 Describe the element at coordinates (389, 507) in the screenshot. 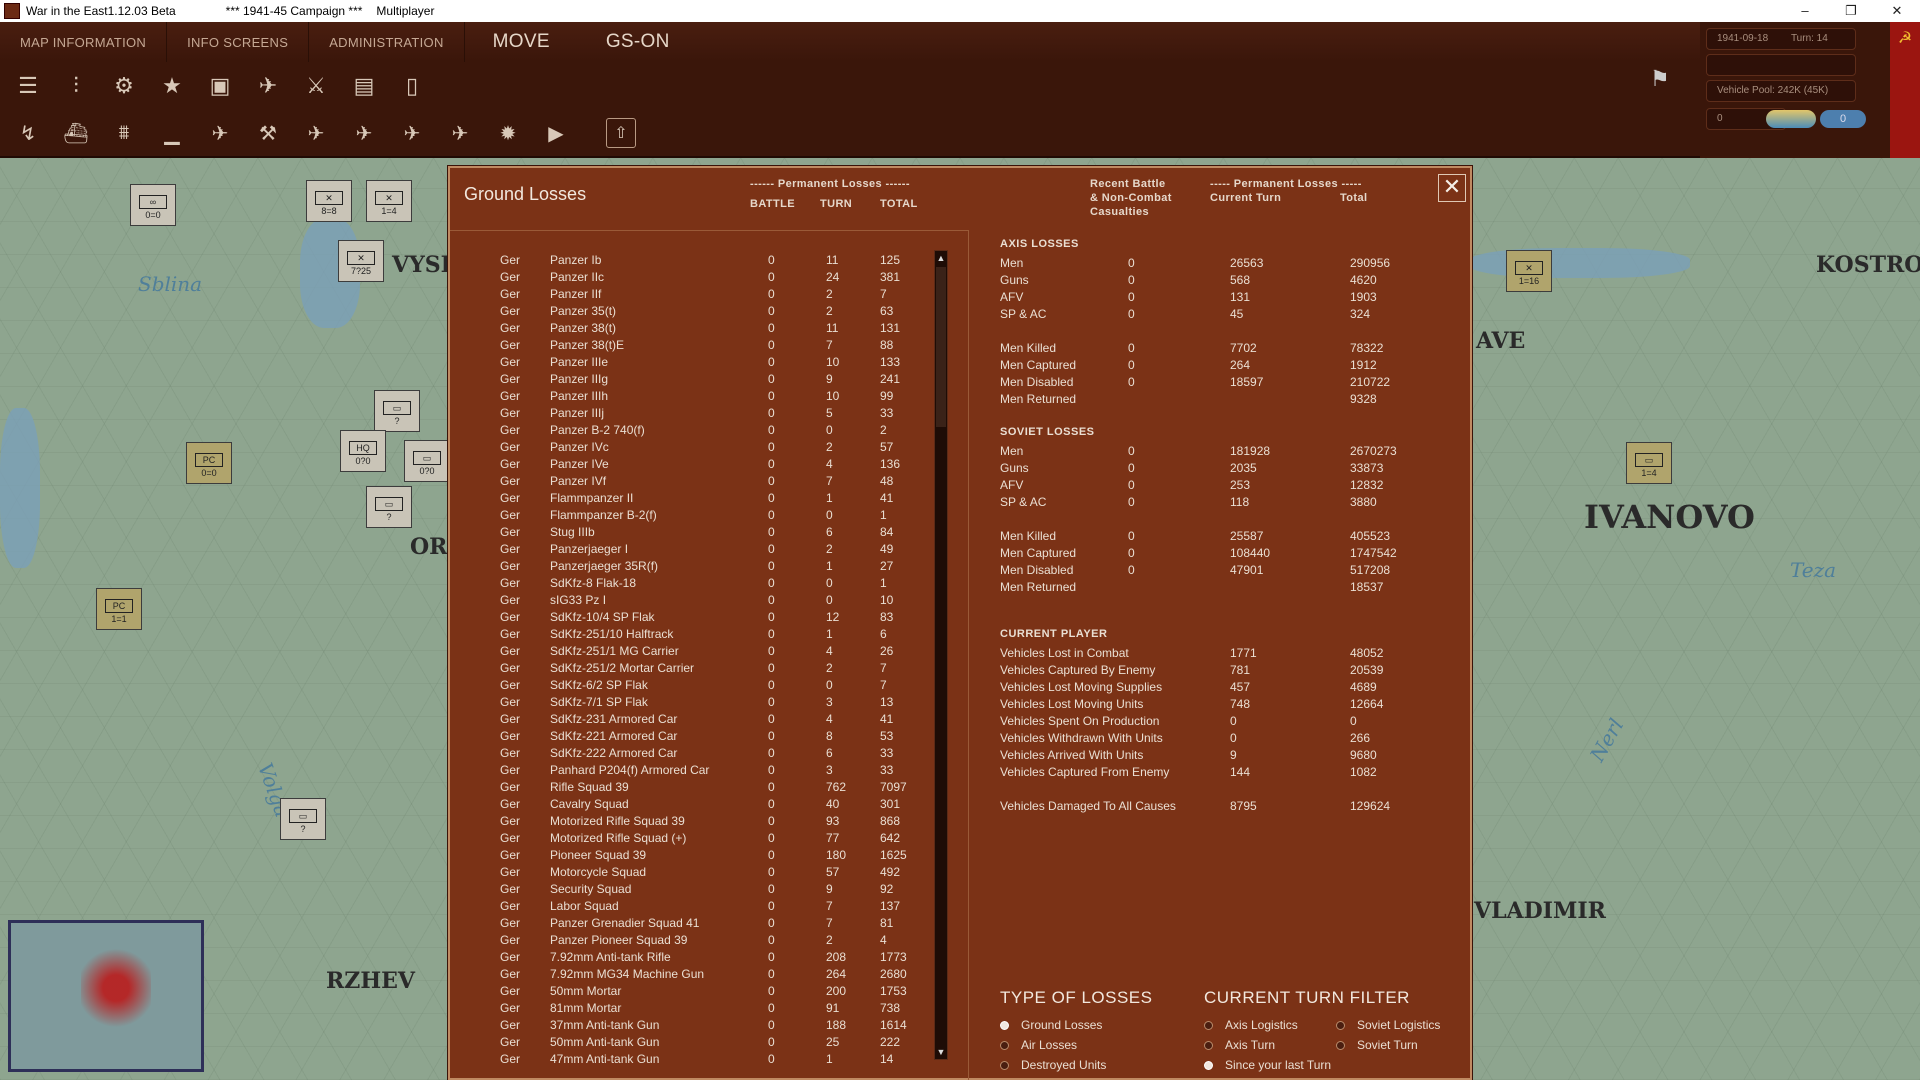

I see `unit-counter: ▭?` at that location.